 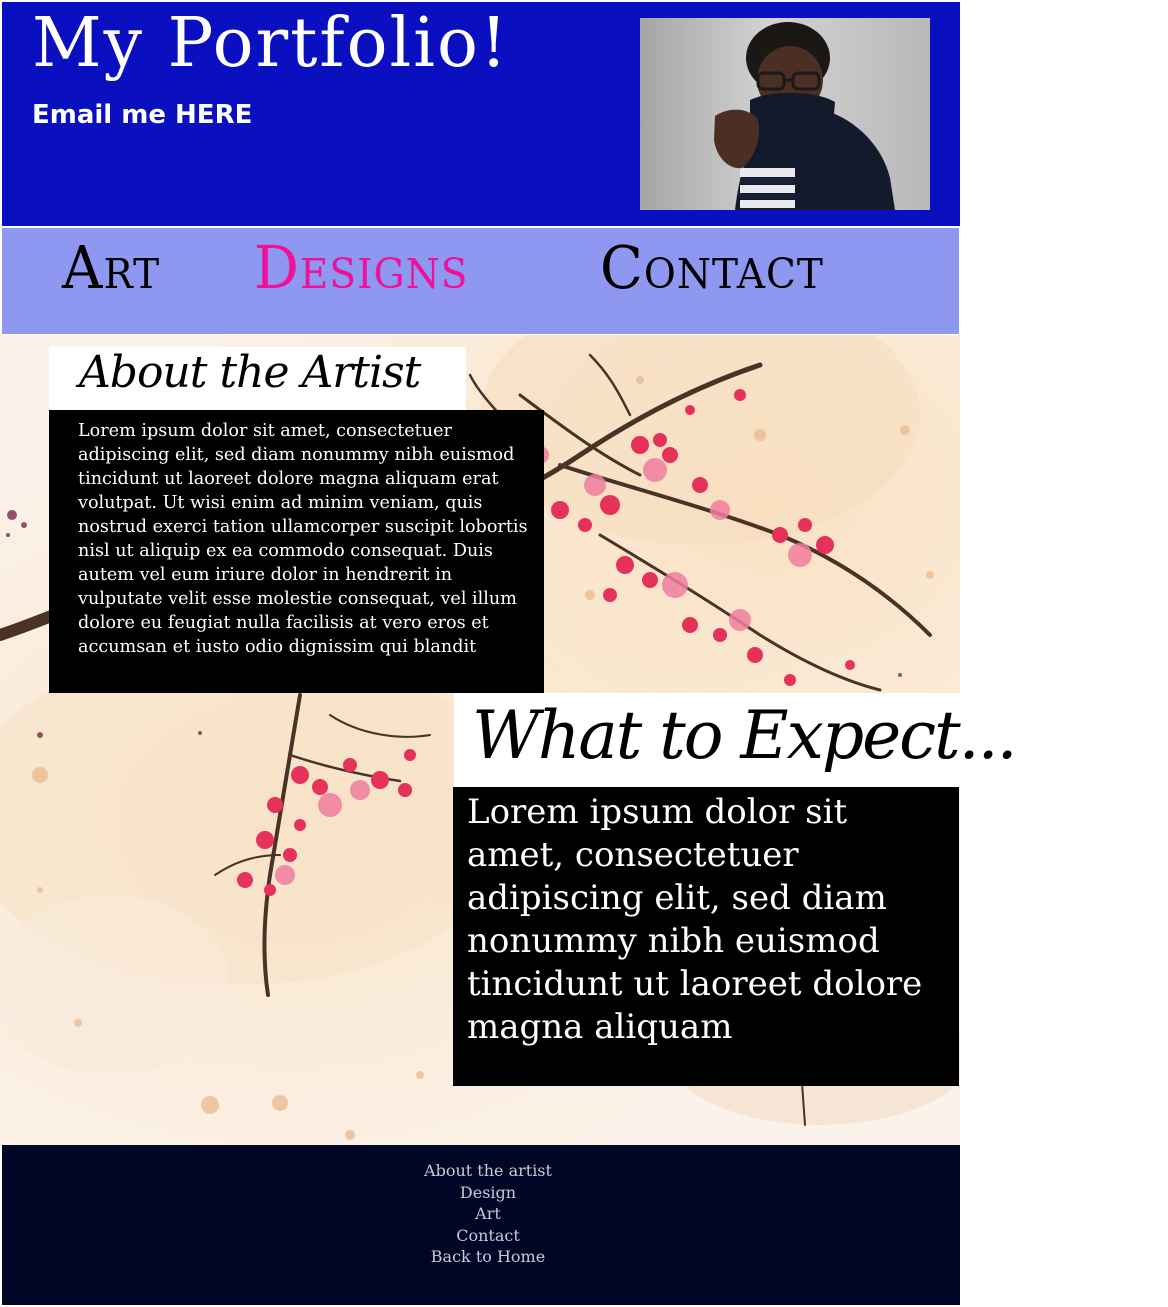 I want to click on email-link: Email me HERE, so click(x=142, y=115).